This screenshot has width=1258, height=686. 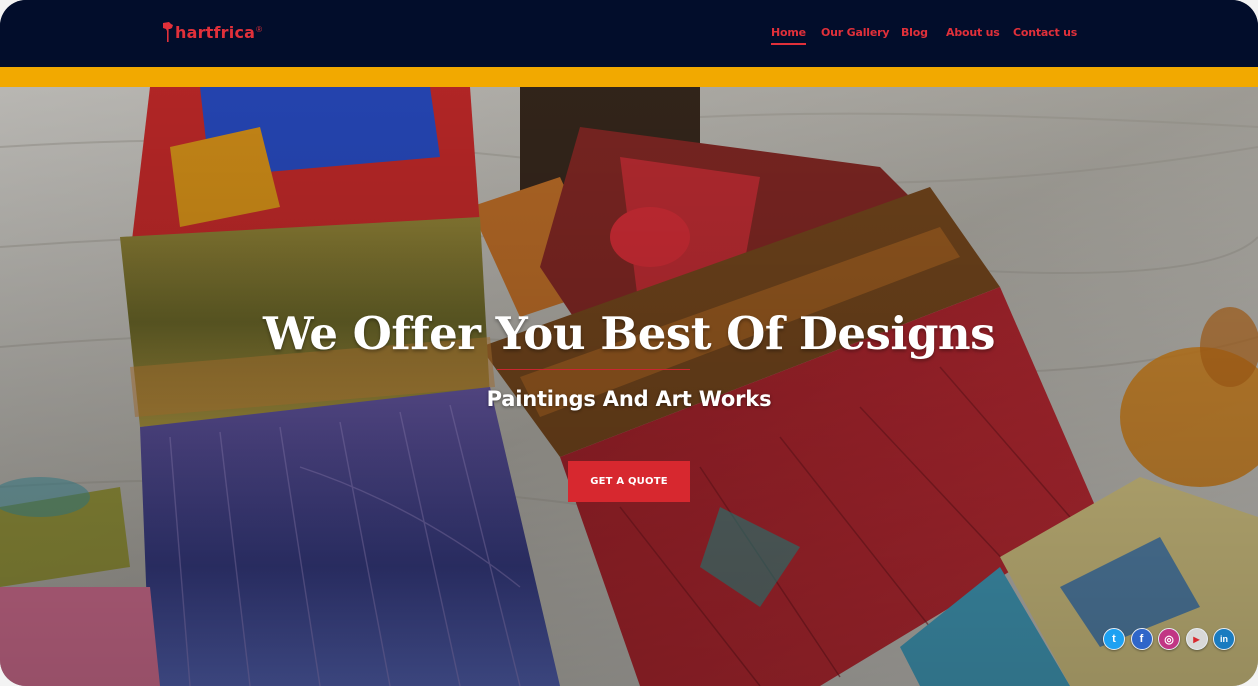 I want to click on instagram-icon: ◎, so click(x=1169, y=639).